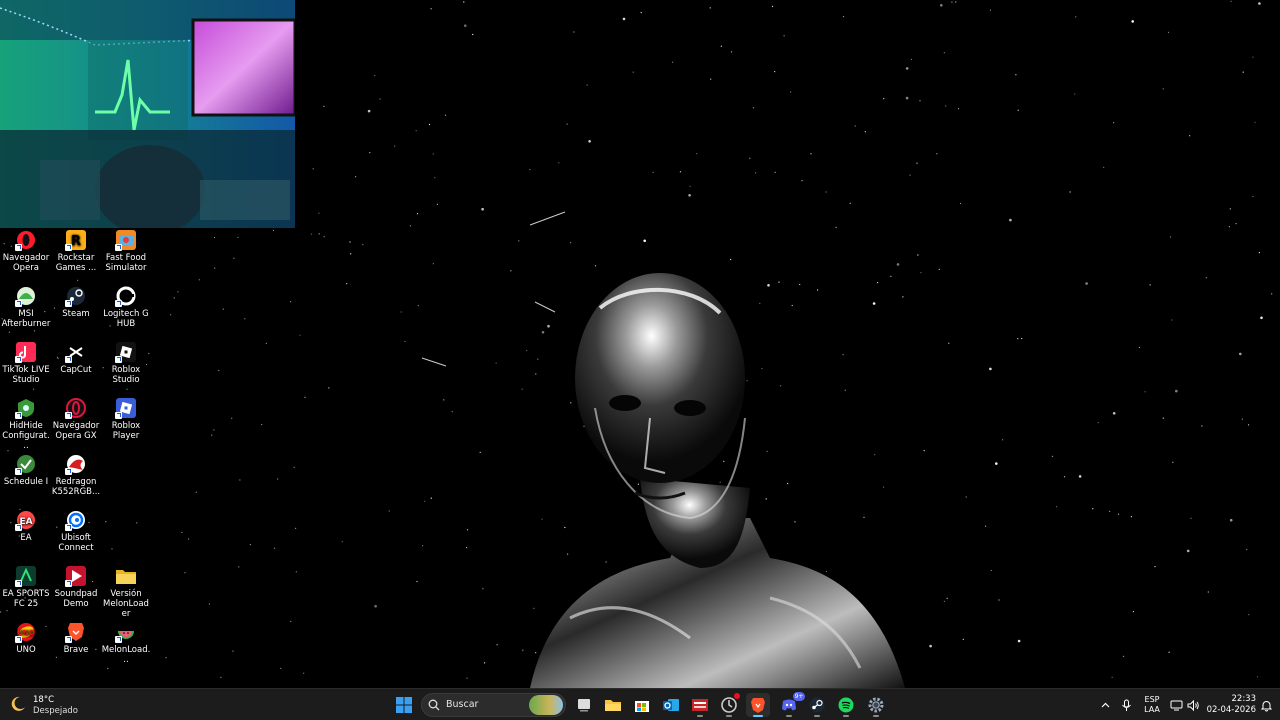 Image resolution: width=1280 pixels, height=720 pixels. What do you see at coordinates (1193, 705) in the screenshot?
I see `volume-button` at bounding box center [1193, 705].